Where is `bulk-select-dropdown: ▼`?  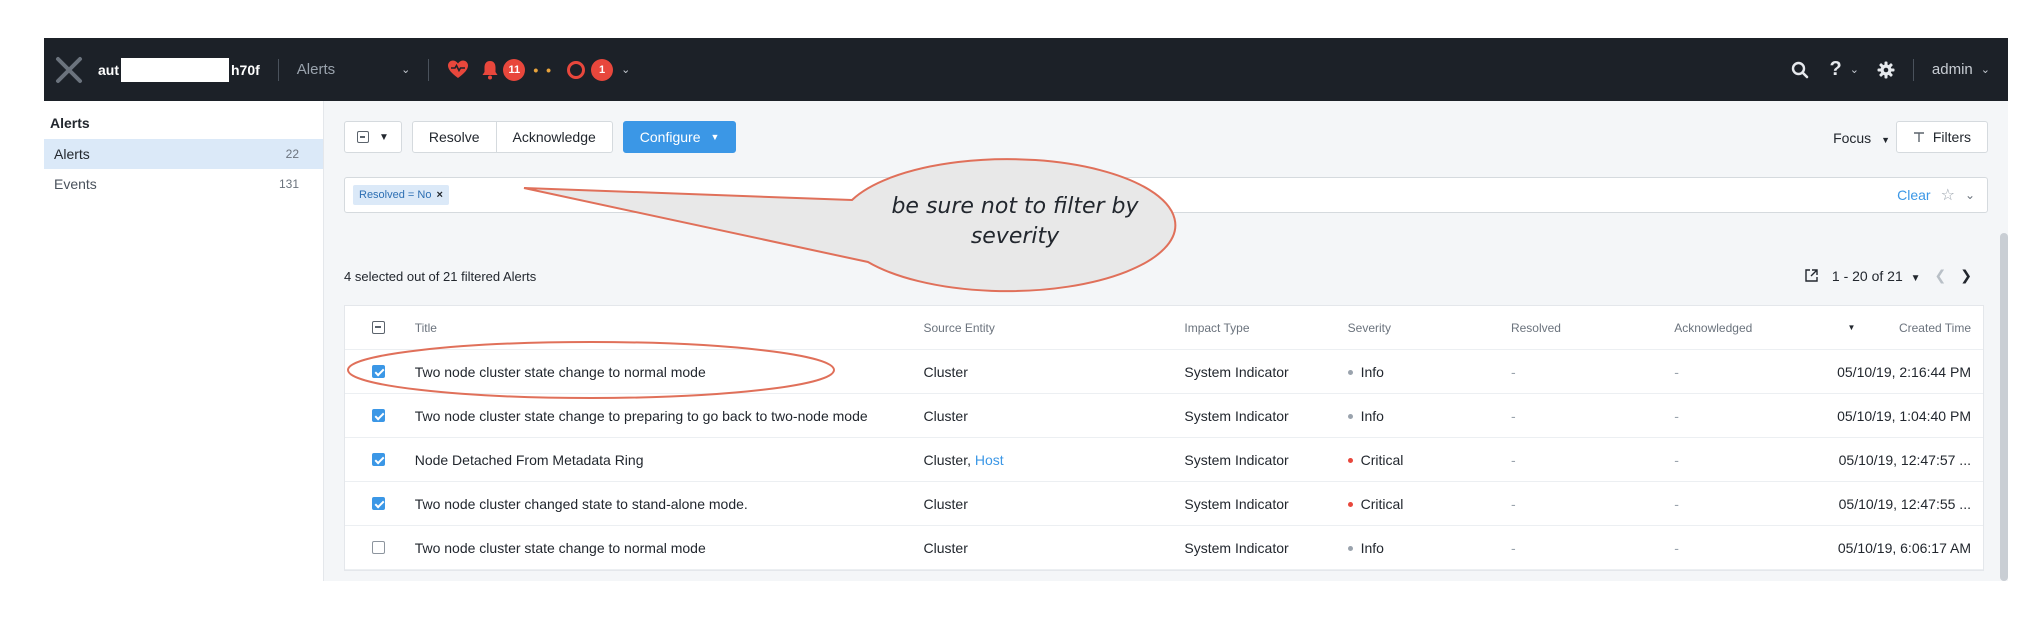 bulk-select-dropdown: ▼ is located at coordinates (373, 137).